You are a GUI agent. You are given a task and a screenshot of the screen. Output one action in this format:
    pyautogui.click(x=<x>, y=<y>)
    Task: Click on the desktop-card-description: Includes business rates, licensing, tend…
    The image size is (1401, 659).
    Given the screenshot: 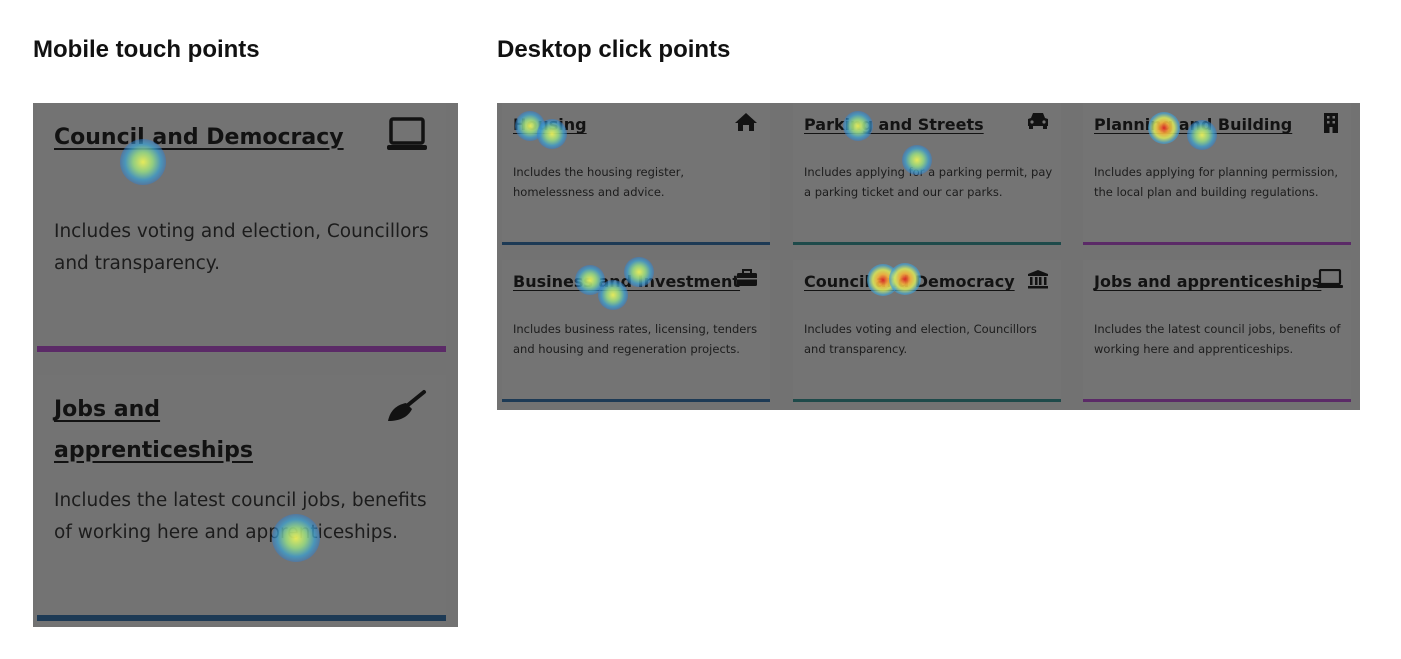 What is the action you would take?
    pyautogui.click(x=635, y=339)
    